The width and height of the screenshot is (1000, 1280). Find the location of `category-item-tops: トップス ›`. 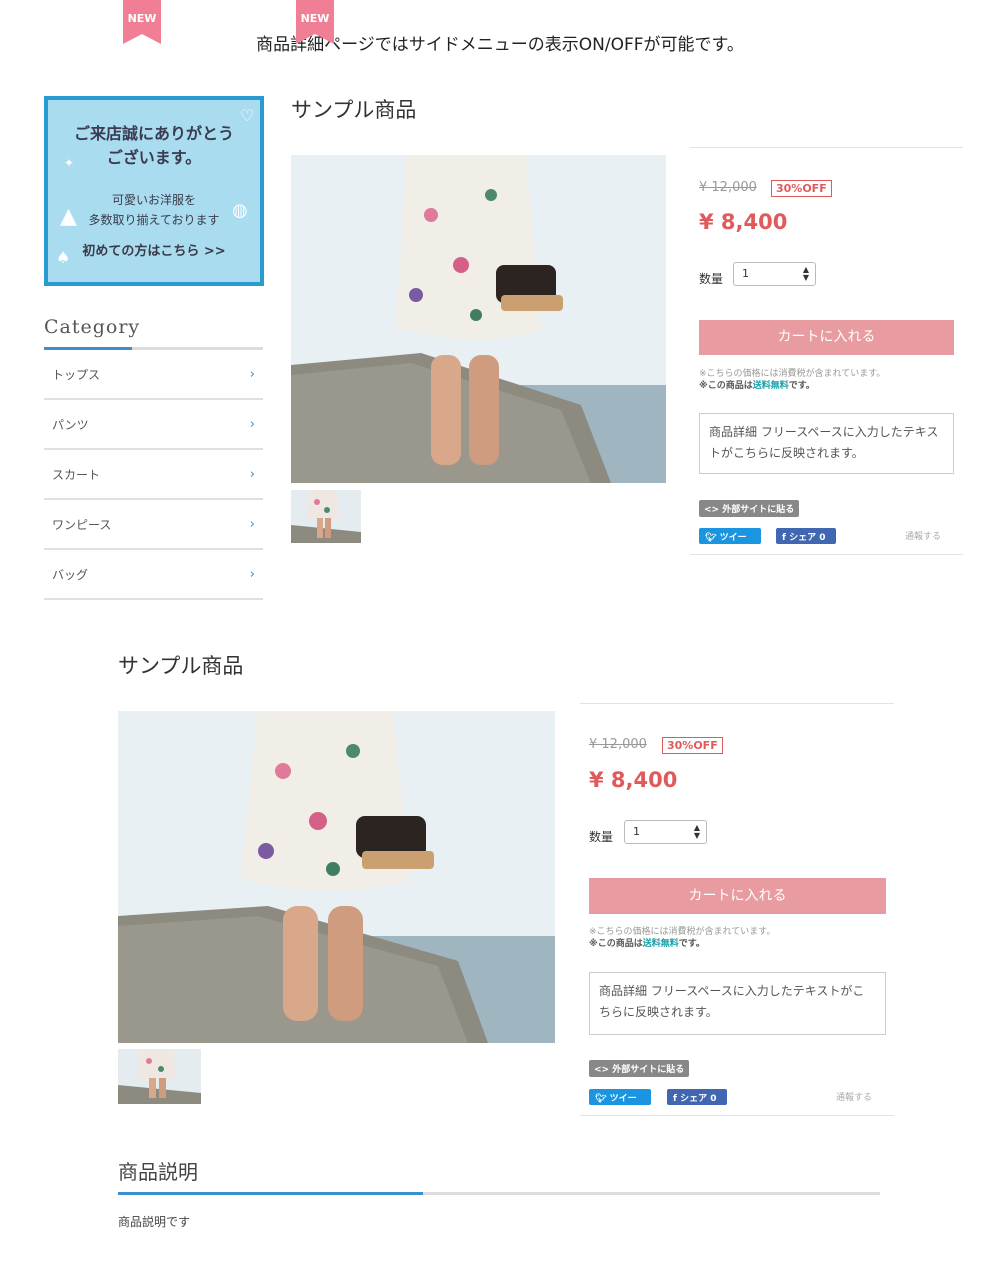

category-item-tops: トップス › is located at coordinates (153, 375).